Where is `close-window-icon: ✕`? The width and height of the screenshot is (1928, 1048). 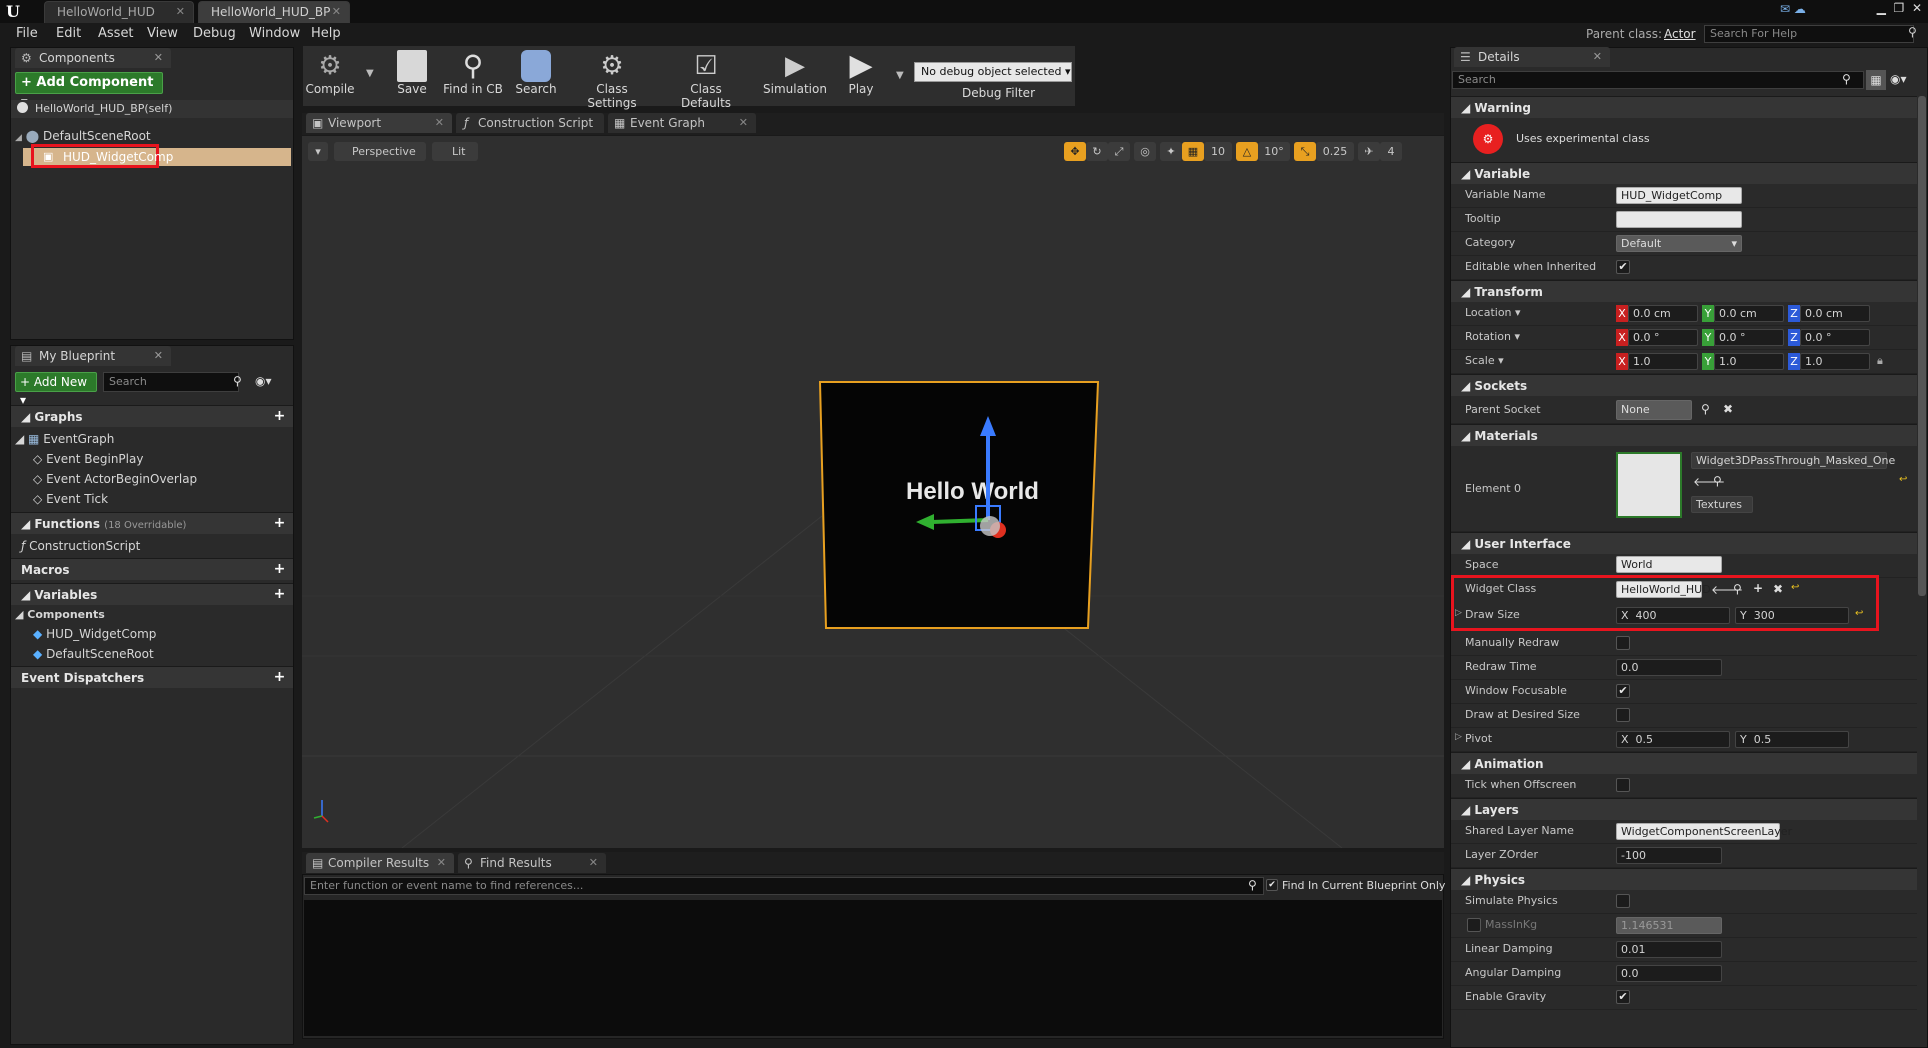
close-window-icon: ✕ is located at coordinates (1917, 8).